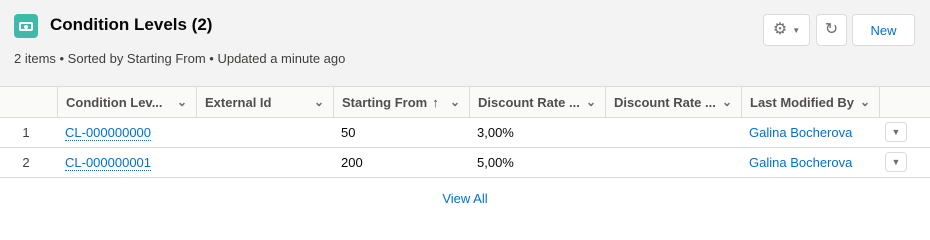 The height and width of the screenshot is (240, 930). Describe the element at coordinates (348, 132) in the screenshot. I see `starting-from-cell: 50` at that location.